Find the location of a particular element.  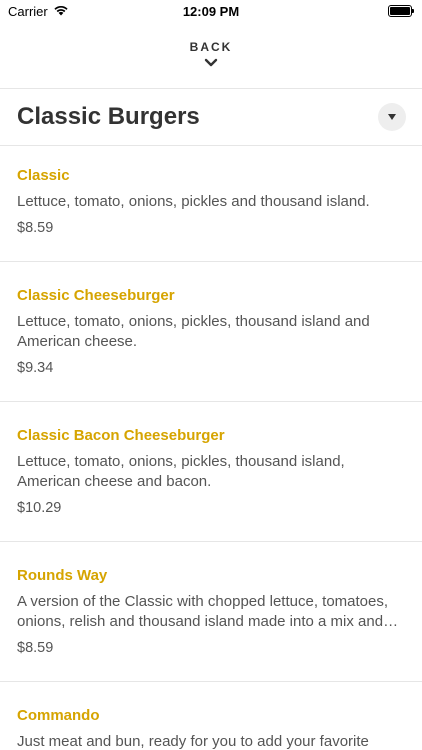

item-name: Classic Cheeseburger is located at coordinates (96, 295).